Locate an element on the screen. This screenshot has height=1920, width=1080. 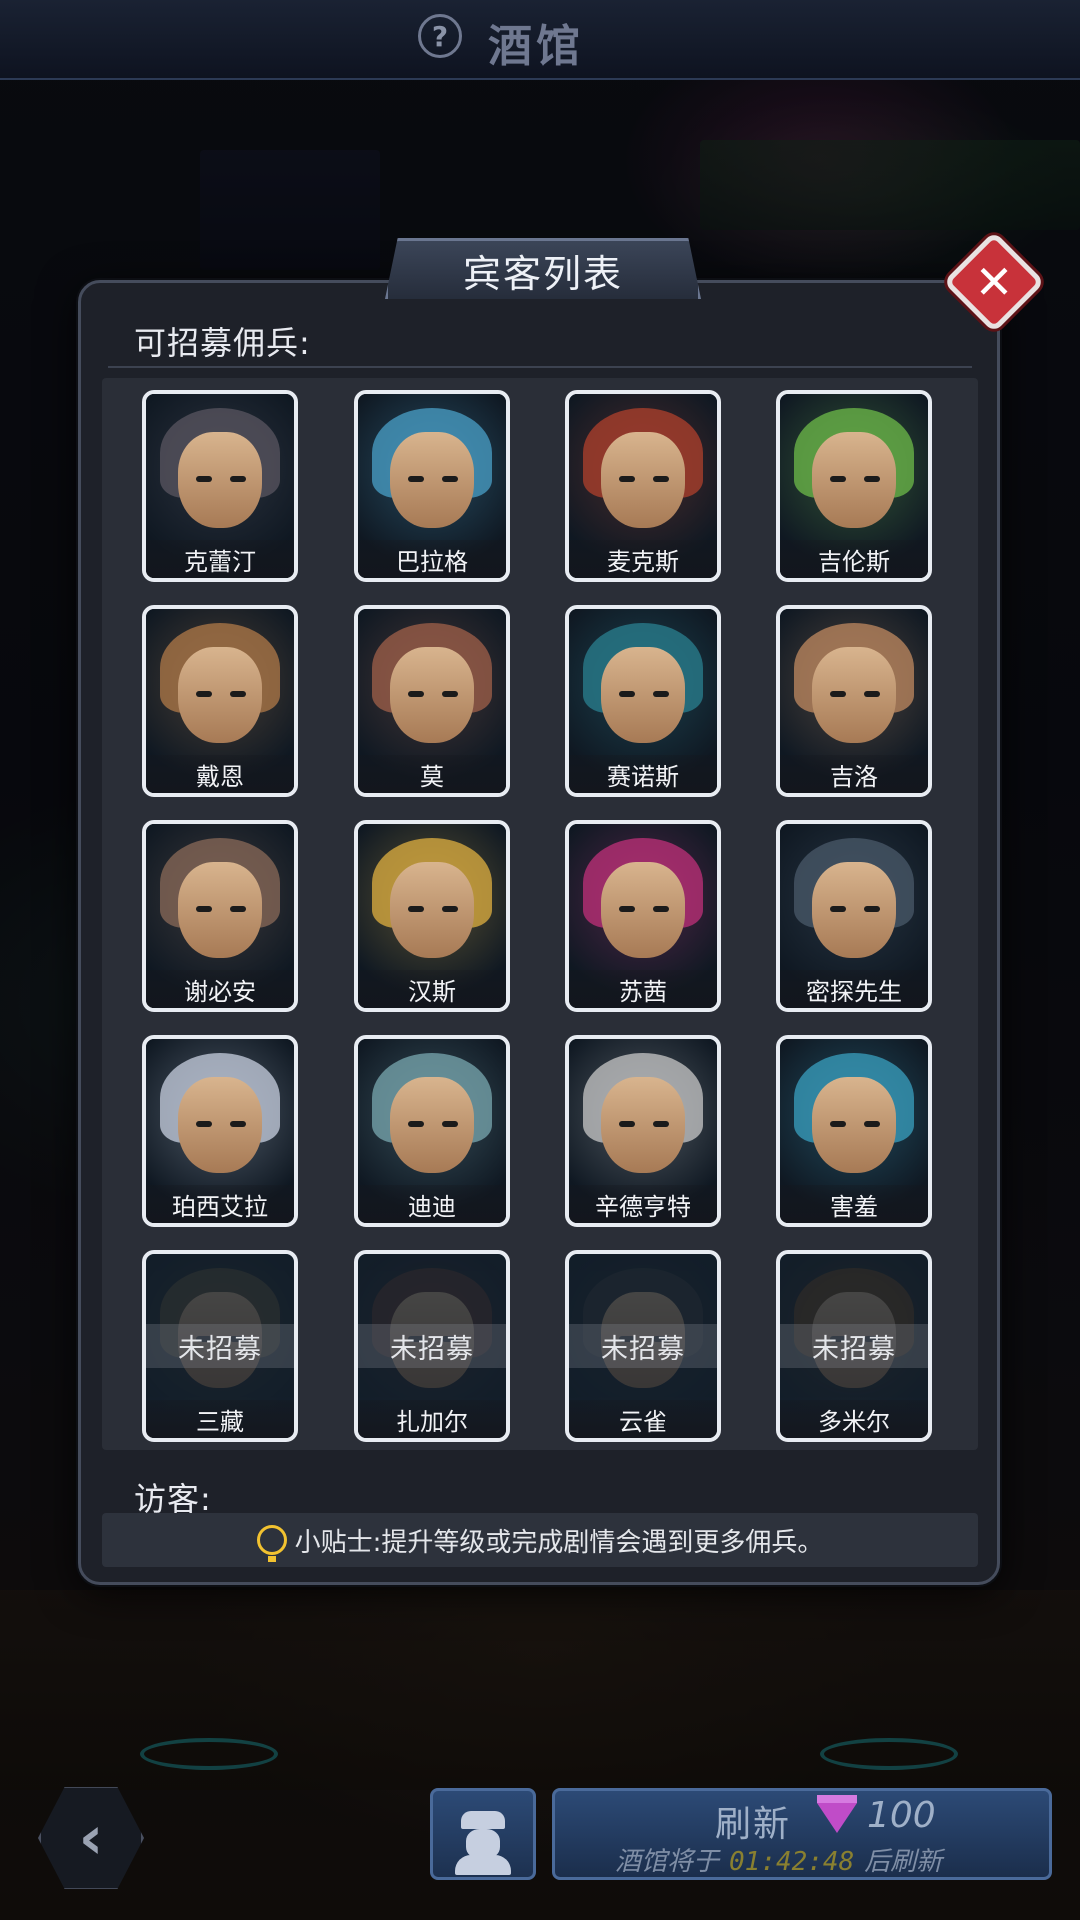
countdown-time: 01:42:48 is located at coordinates (792, 1862).